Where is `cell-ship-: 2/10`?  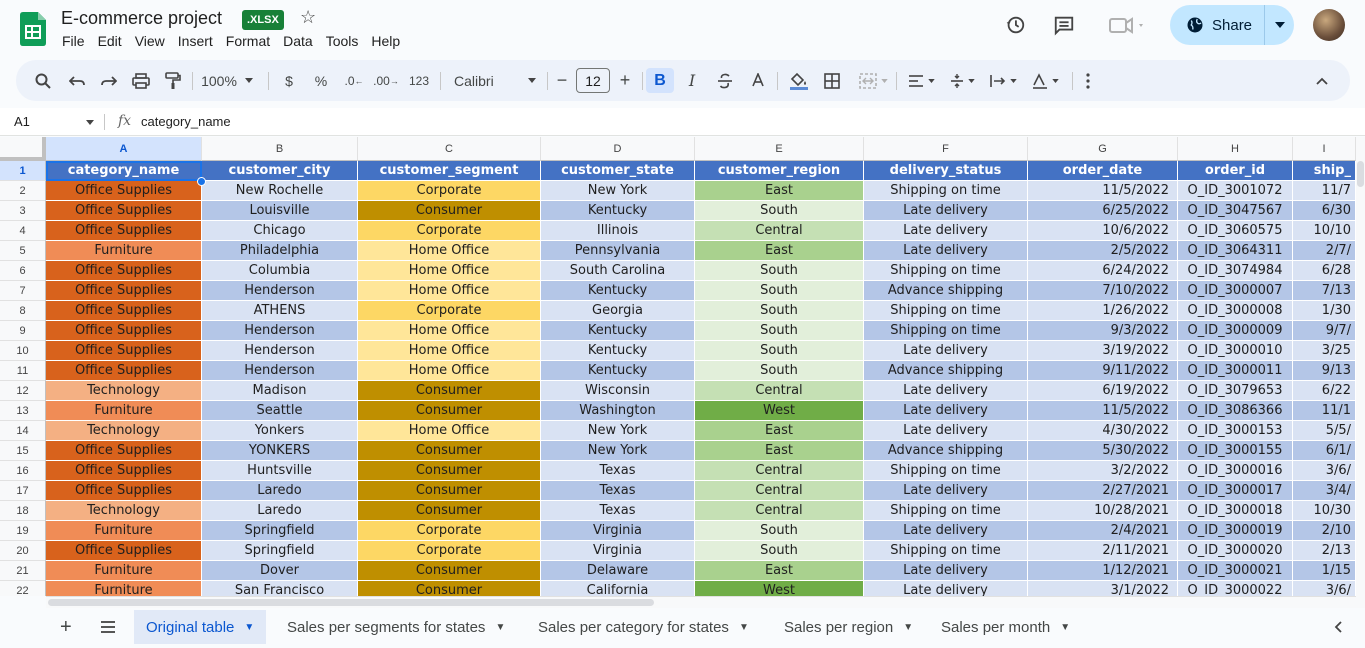 cell-ship-: 2/10 is located at coordinates (1324, 531).